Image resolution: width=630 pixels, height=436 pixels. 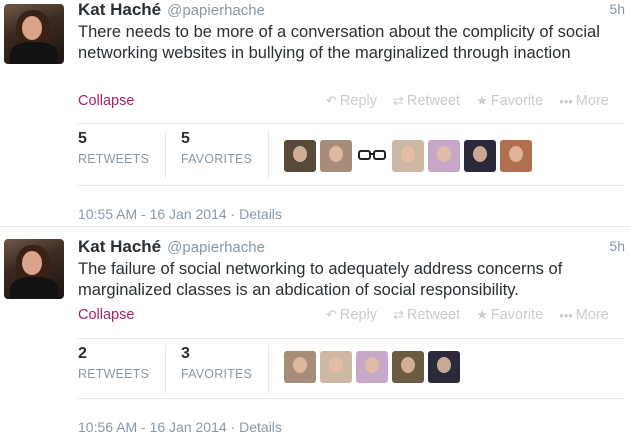 What do you see at coordinates (82, 138) in the screenshot?
I see `retweets-count: 5` at bounding box center [82, 138].